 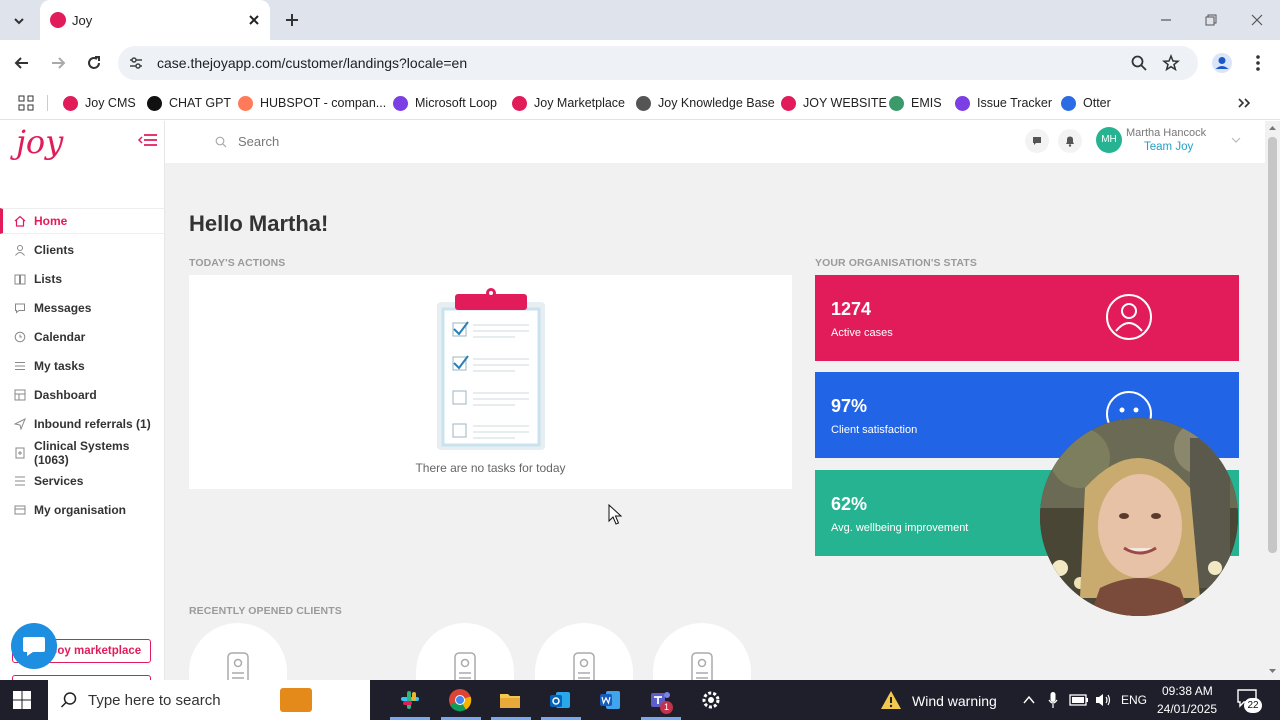 What do you see at coordinates (94, 63) in the screenshot?
I see `reload-icon` at bounding box center [94, 63].